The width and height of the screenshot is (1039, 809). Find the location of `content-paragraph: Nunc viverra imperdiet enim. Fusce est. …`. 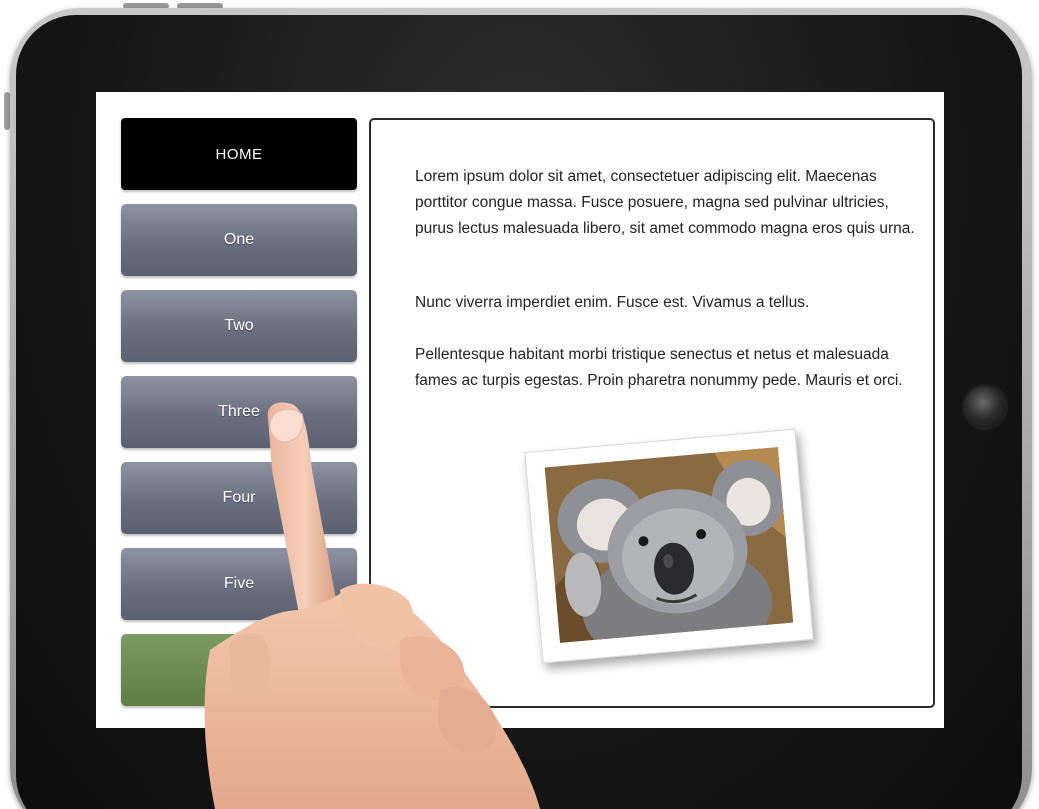

content-paragraph: Nunc viverra imperdiet enim. Fusce est. … is located at coordinates (612, 302).